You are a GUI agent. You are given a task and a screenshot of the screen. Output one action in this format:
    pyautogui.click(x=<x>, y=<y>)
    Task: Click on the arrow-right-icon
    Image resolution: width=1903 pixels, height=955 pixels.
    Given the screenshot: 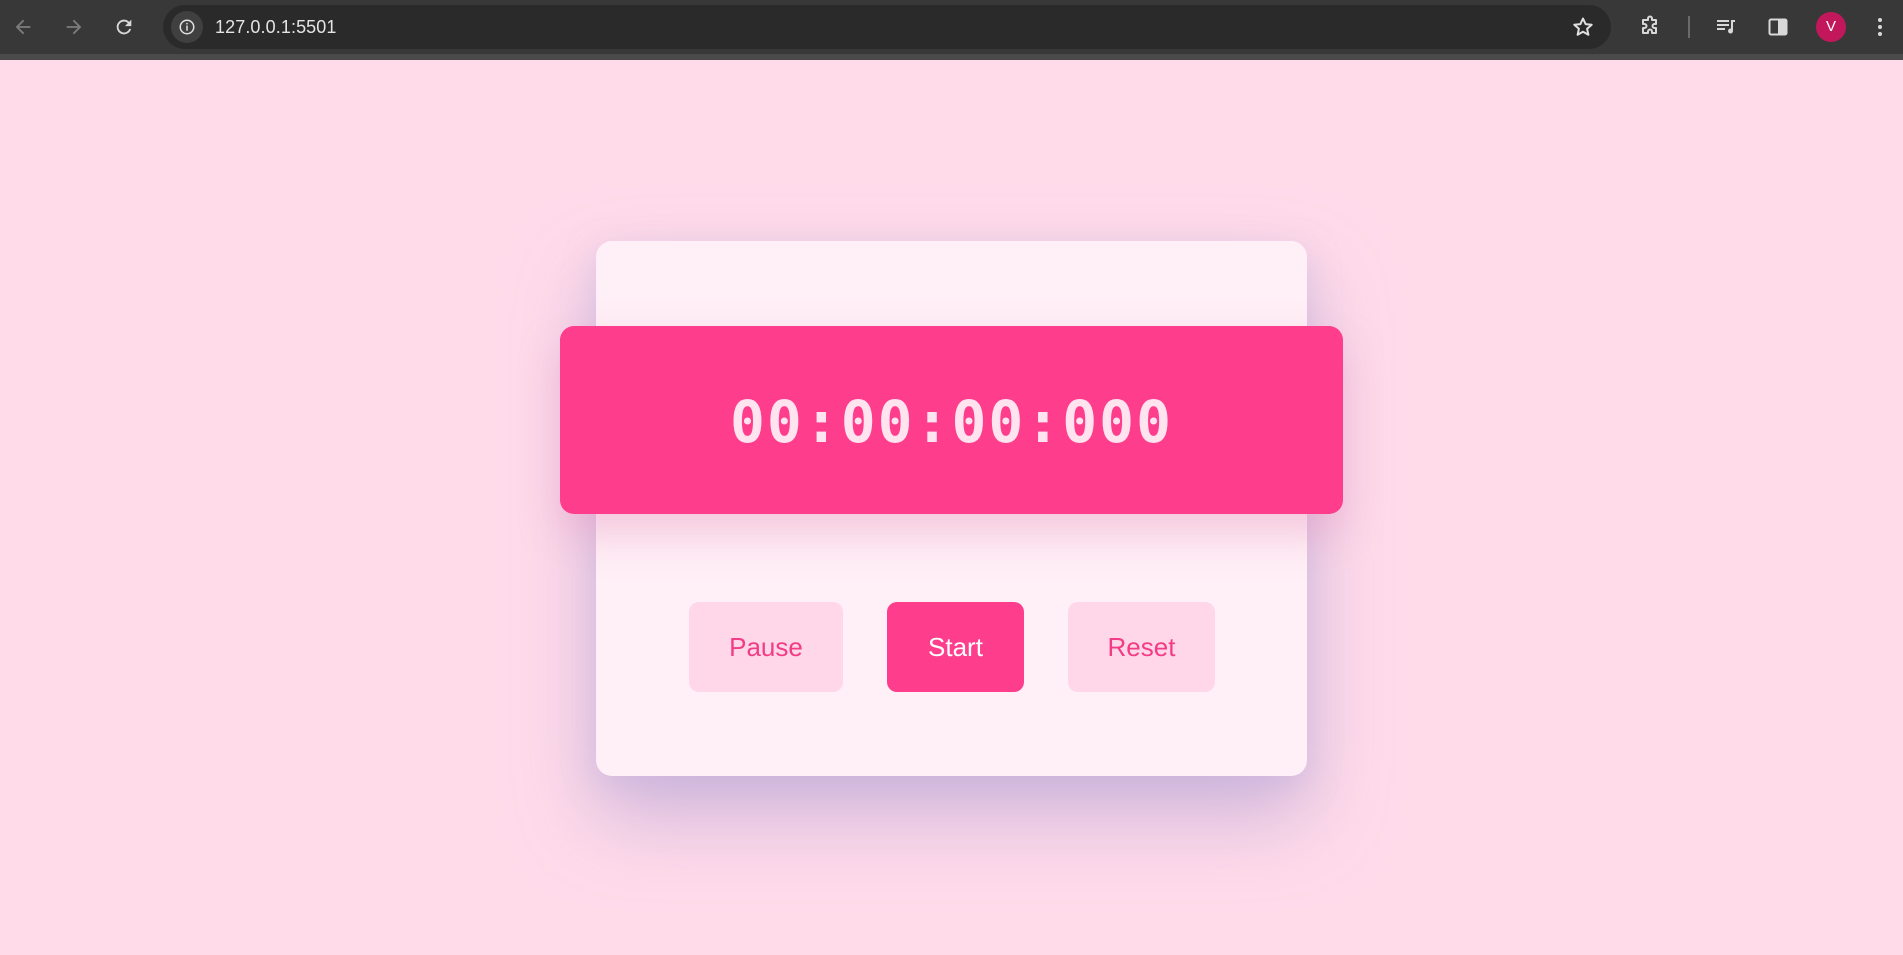 What is the action you would take?
    pyautogui.click(x=74, y=27)
    